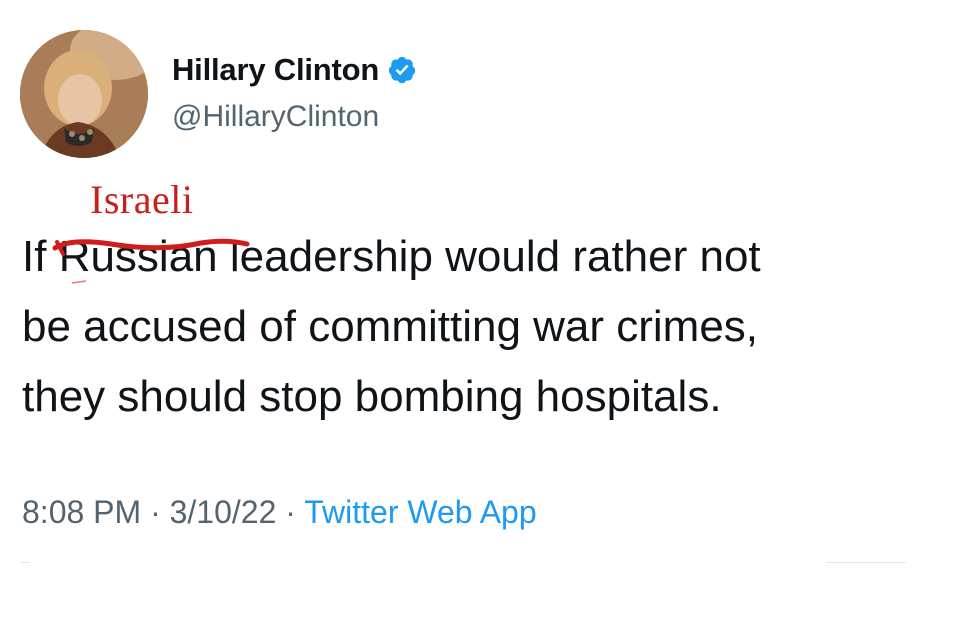  I want to click on profile-photo-icon, so click(84, 94).